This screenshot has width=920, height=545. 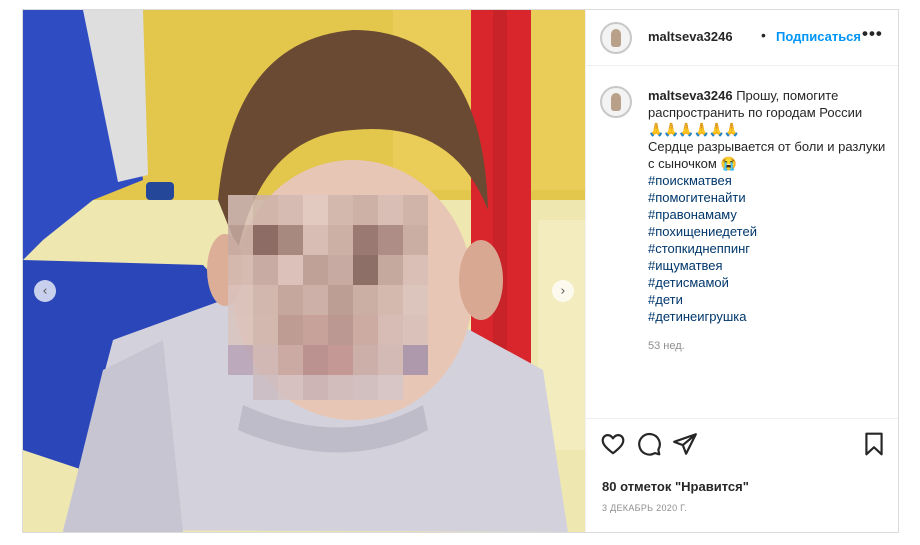 What do you see at coordinates (613, 444) in the screenshot?
I see `heart-icon` at bounding box center [613, 444].